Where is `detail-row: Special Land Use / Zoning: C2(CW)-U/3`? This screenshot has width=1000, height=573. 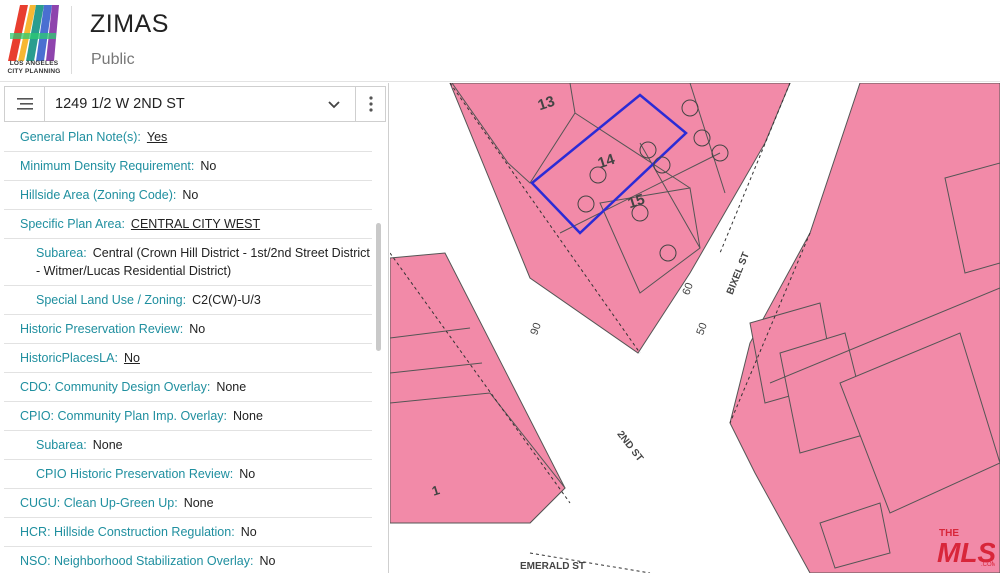 detail-row: Special Land Use / Zoning: C2(CW)-U/3 is located at coordinates (188, 300).